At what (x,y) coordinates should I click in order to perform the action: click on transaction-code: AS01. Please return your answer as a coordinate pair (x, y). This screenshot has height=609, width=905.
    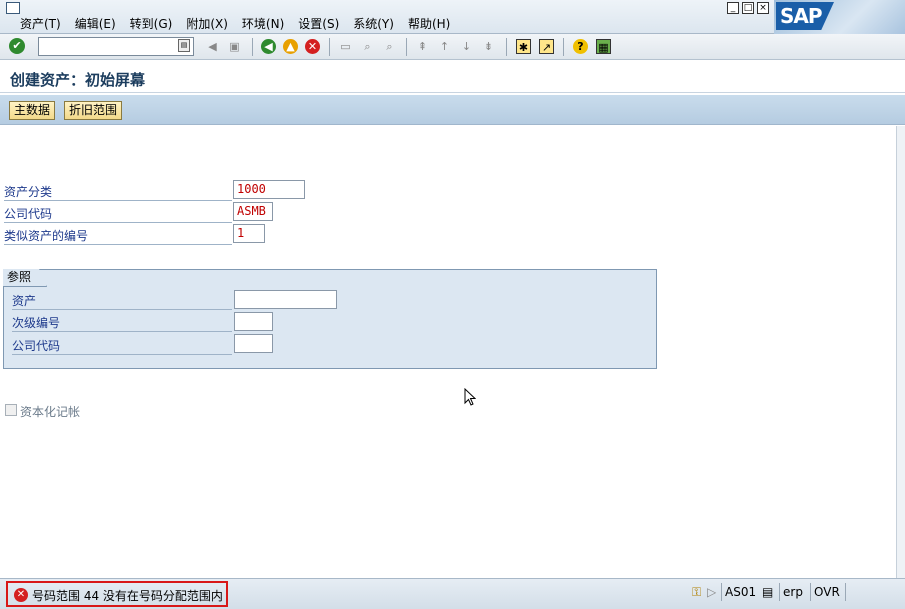
    Looking at the image, I should click on (740, 592).